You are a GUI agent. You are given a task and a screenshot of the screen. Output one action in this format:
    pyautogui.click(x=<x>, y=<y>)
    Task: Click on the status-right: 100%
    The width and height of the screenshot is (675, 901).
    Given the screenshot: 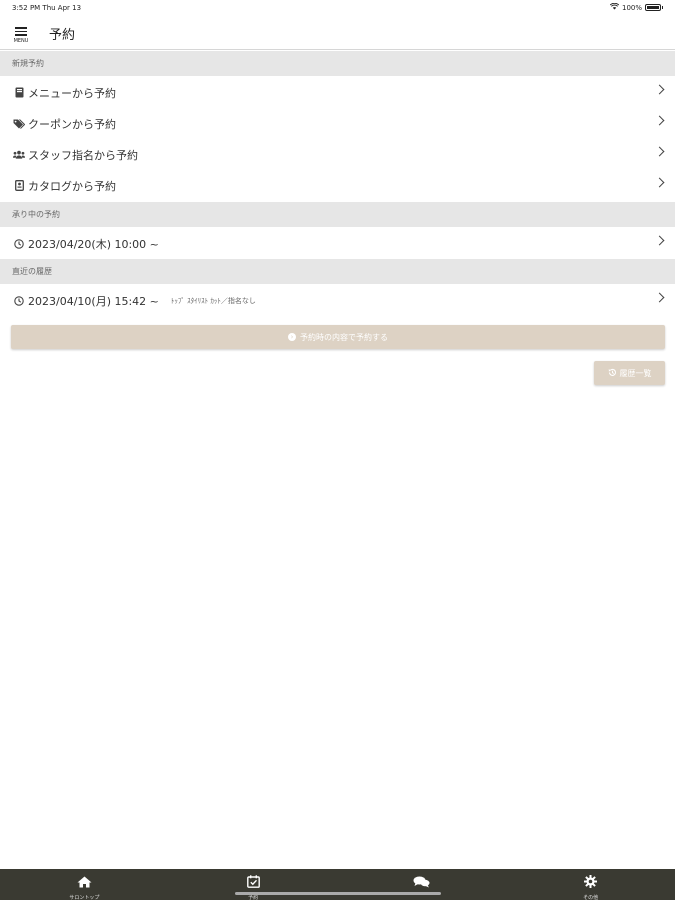 What is the action you would take?
    pyautogui.click(x=636, y=7)
    